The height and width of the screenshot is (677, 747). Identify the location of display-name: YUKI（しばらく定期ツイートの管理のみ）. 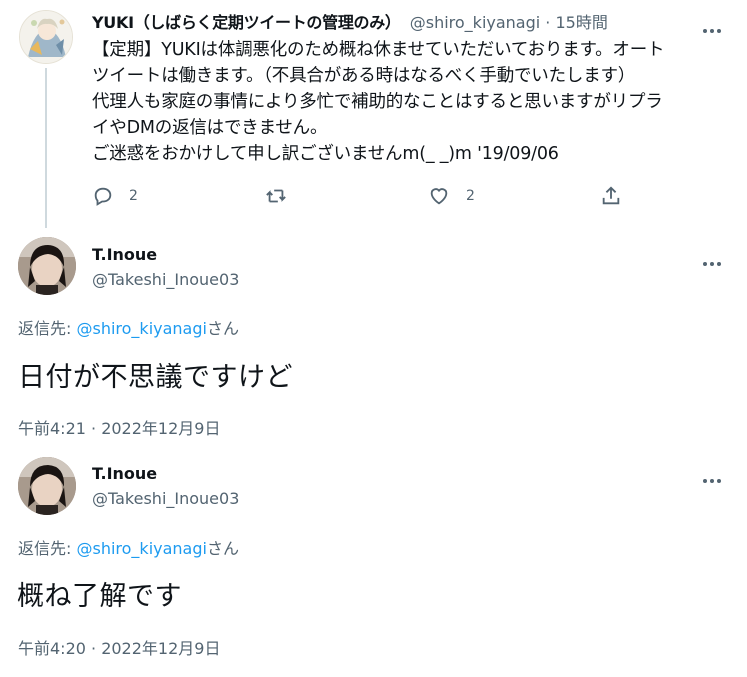
(246, 22).